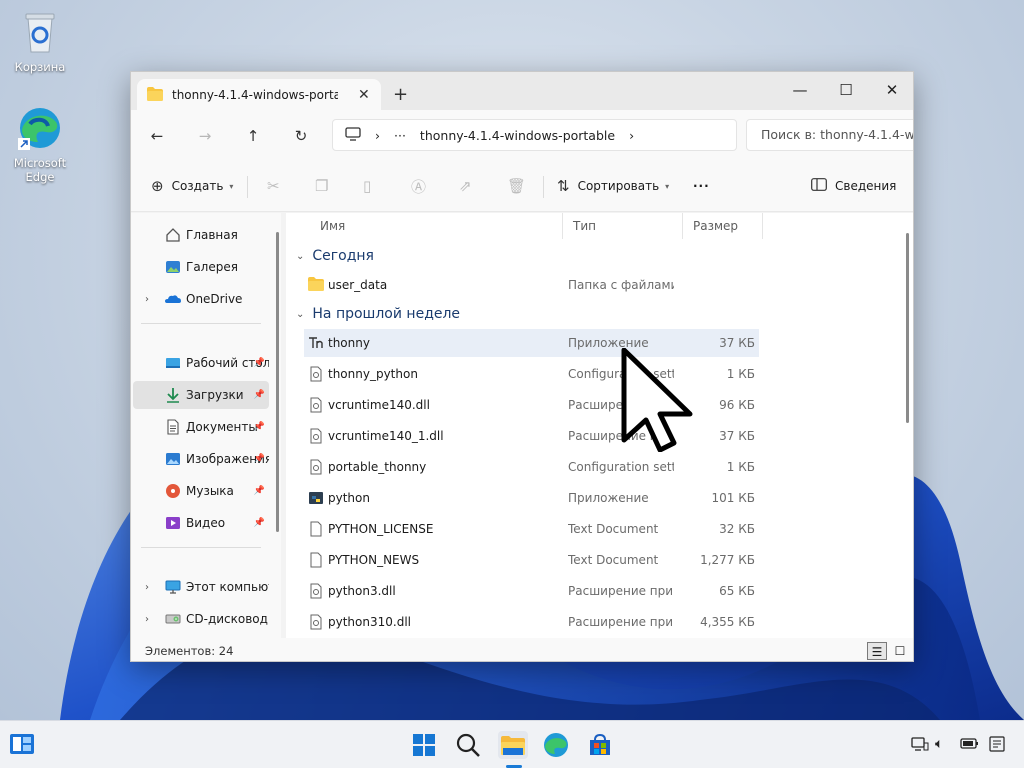 Image resolution: width=1024 pixels, height=768 pixels. Describe the element at coordinates (201, 427) in the screenshot. I see `sidebar-item-documents: Документы 📌` at that location.